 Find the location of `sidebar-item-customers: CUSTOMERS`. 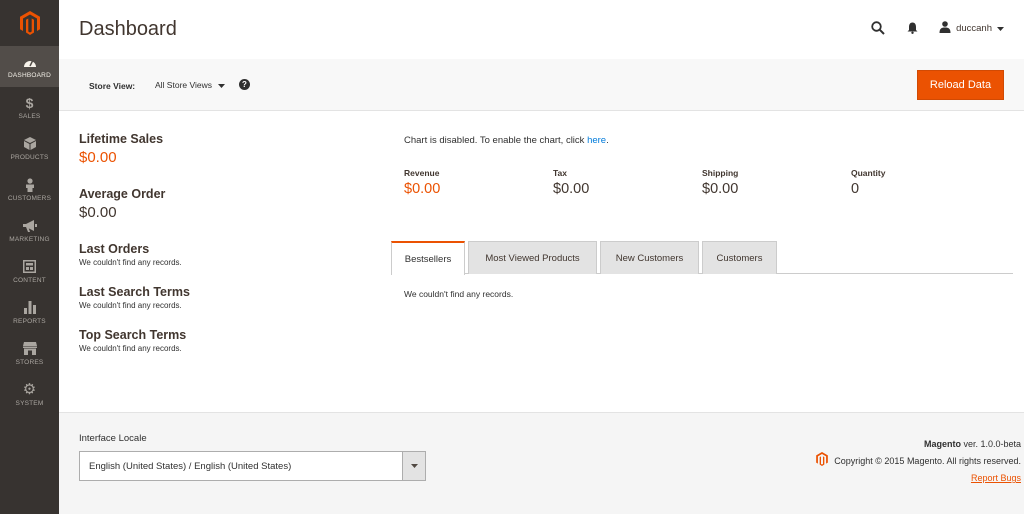

sidebar-item-customers: CUSTOMERS is located at coordinates (29, 189).